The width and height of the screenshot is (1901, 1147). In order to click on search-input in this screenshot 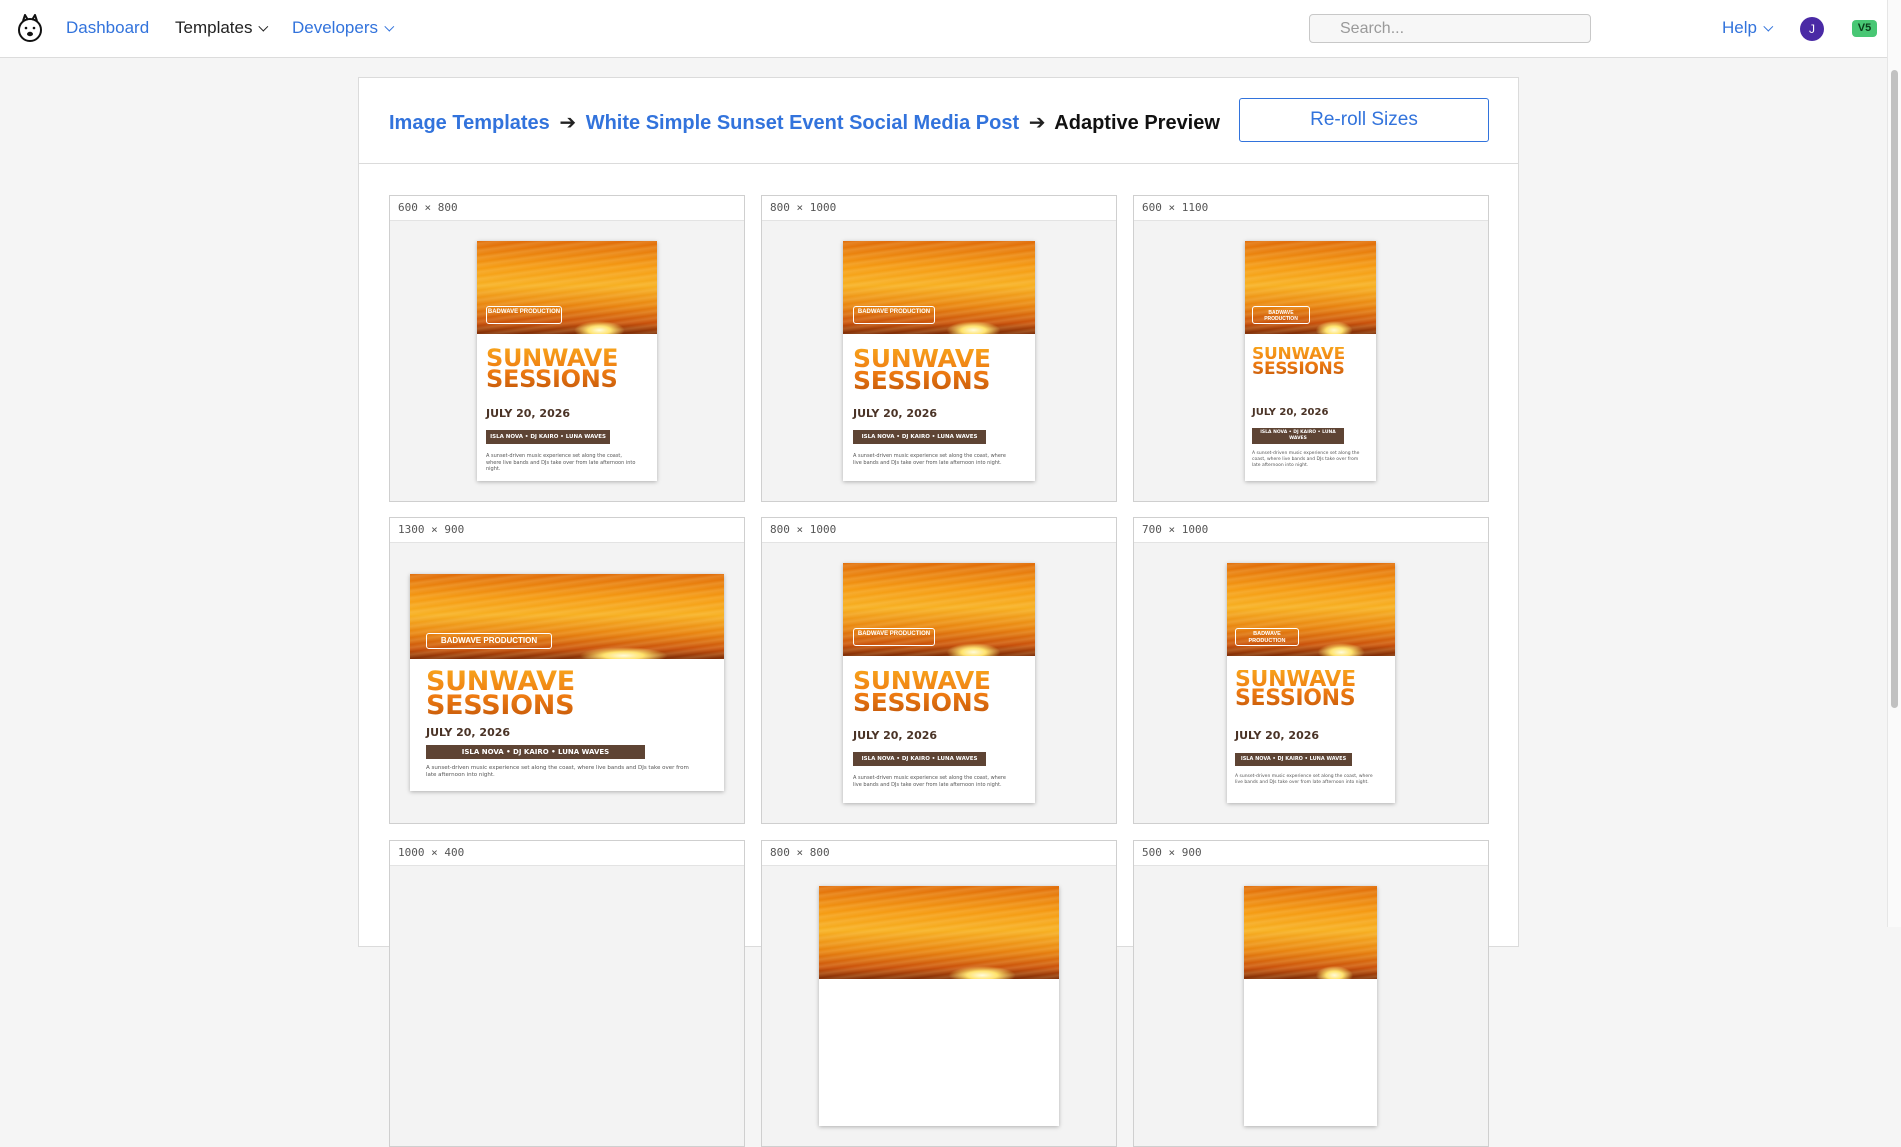, I will do `click(1450, 28)`.